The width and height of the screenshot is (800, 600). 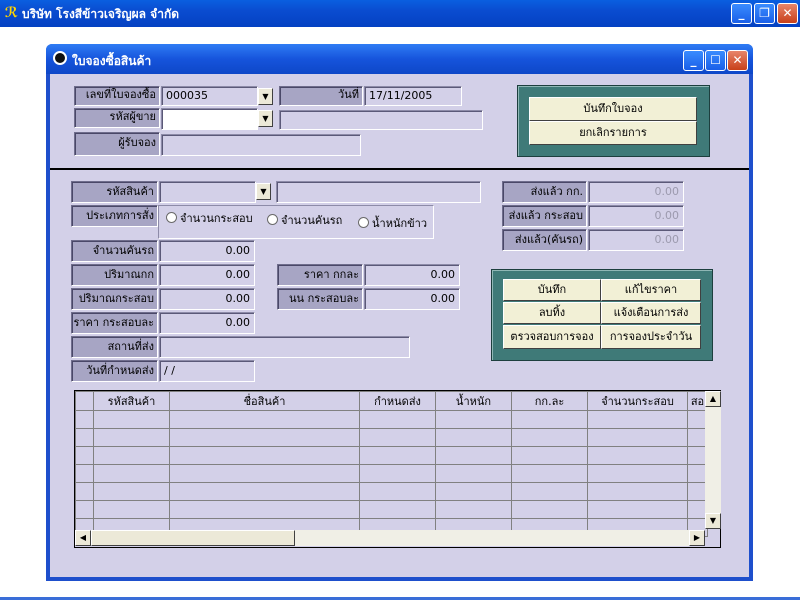 I want to click on order-no-dropdown-button: ▼, so click(x=265, y=96).